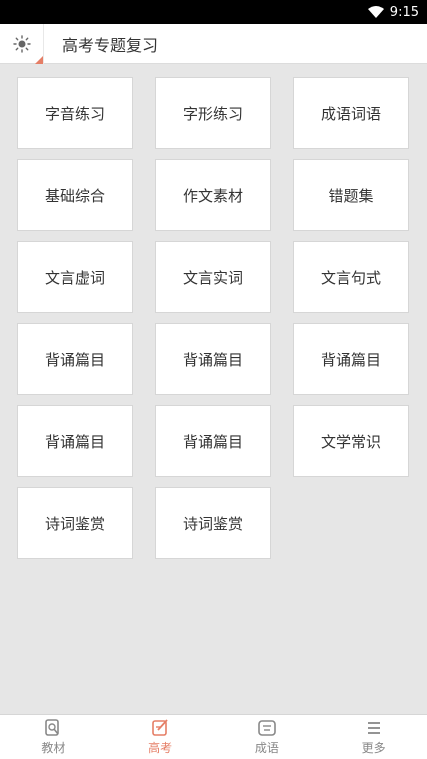 The width and height of the screenshot is (427, 759). I want to click on tile-xu-ci: 文言虚词, so click(75, 277).